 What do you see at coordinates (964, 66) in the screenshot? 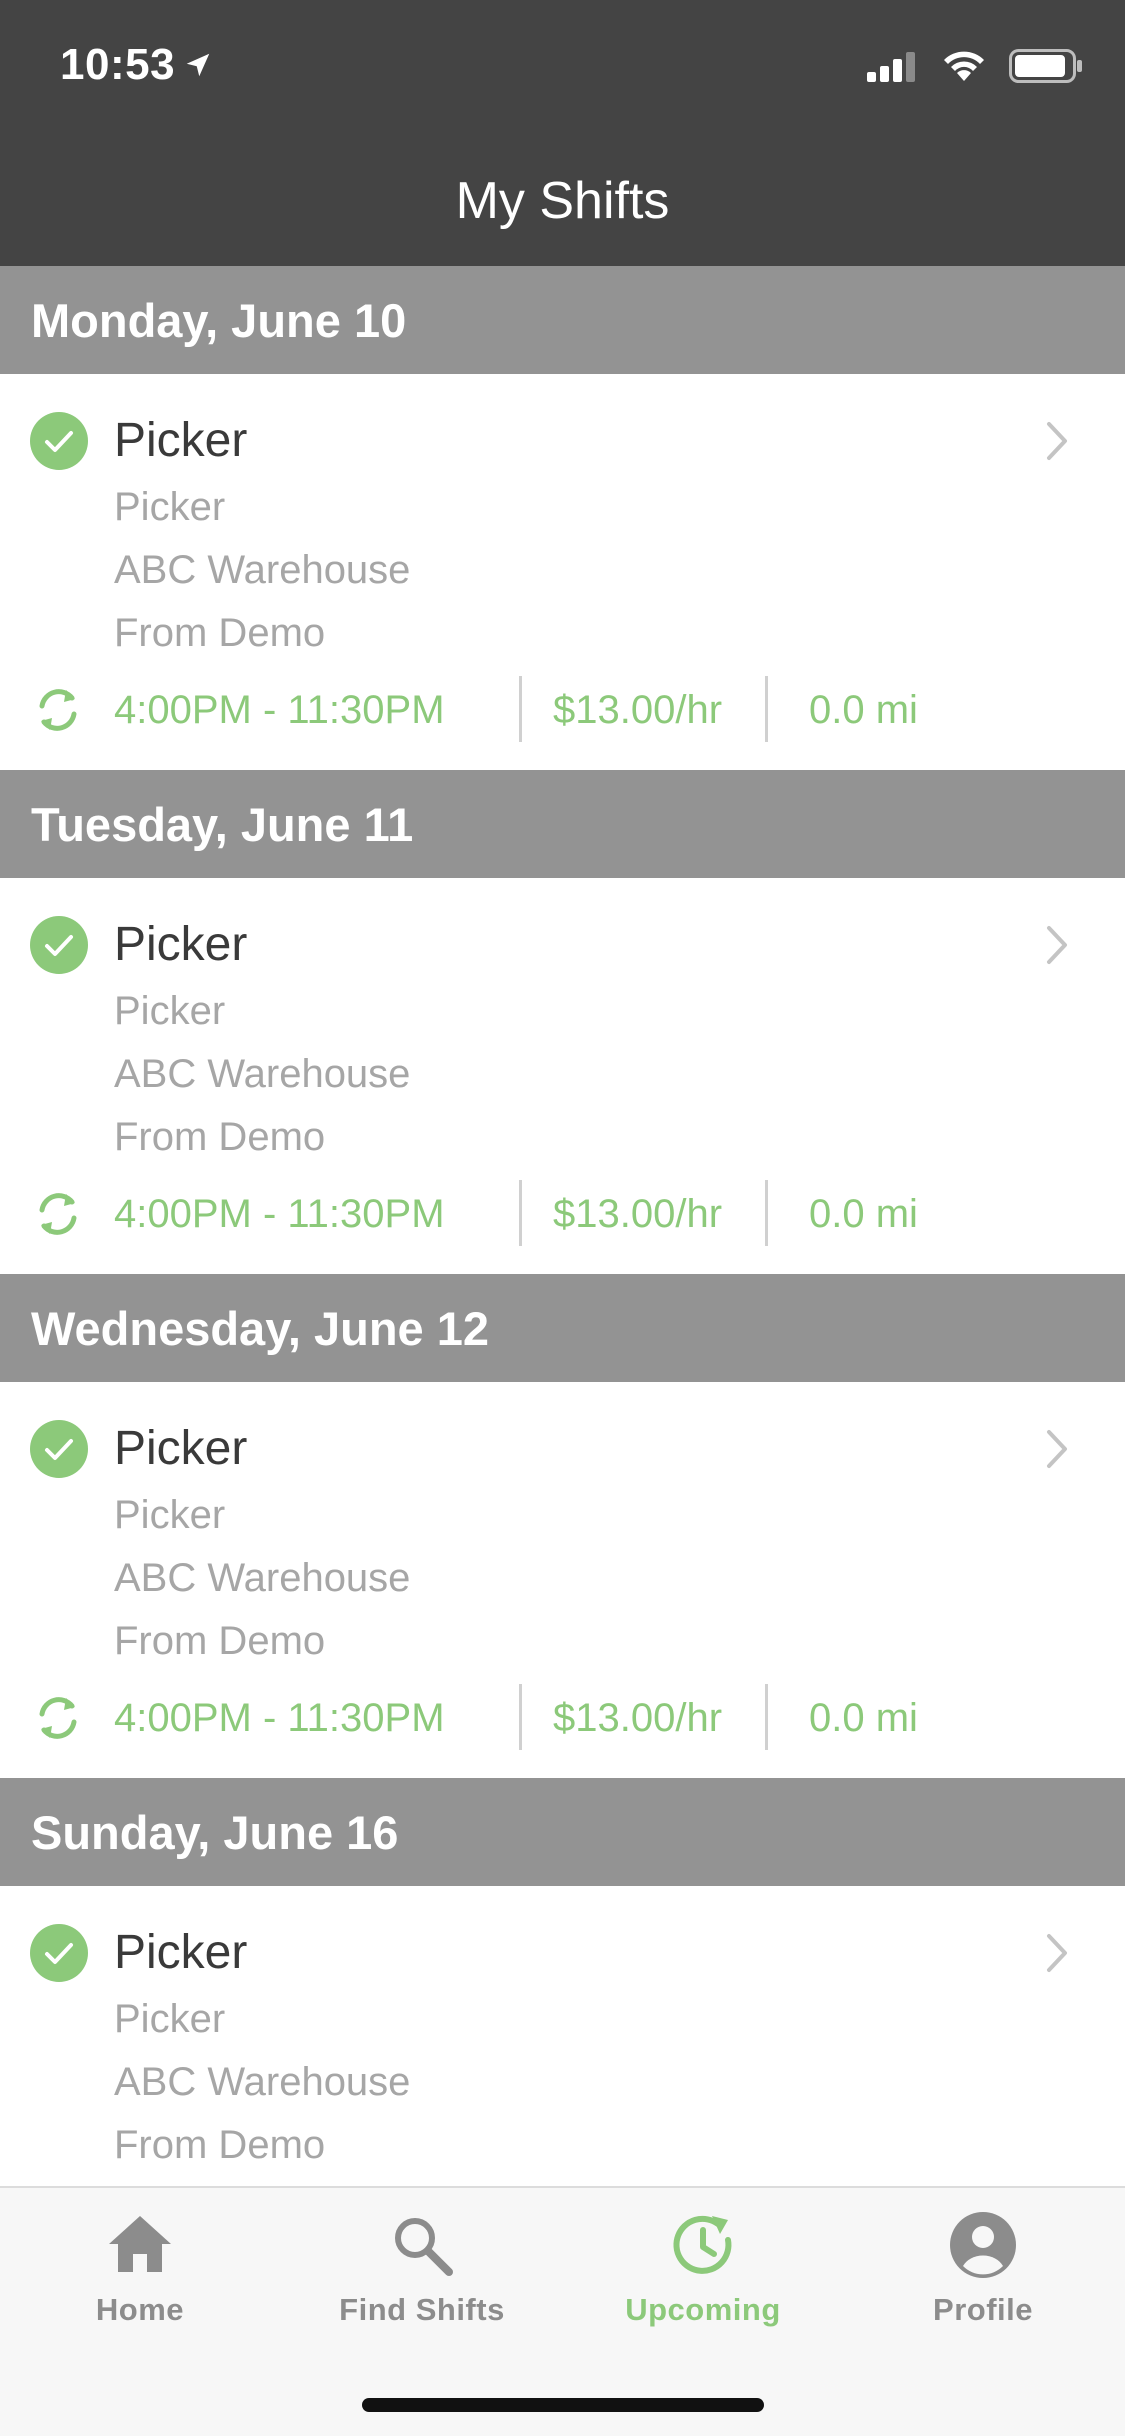
I see `wifi-icon` at bounding box center [964, 66].